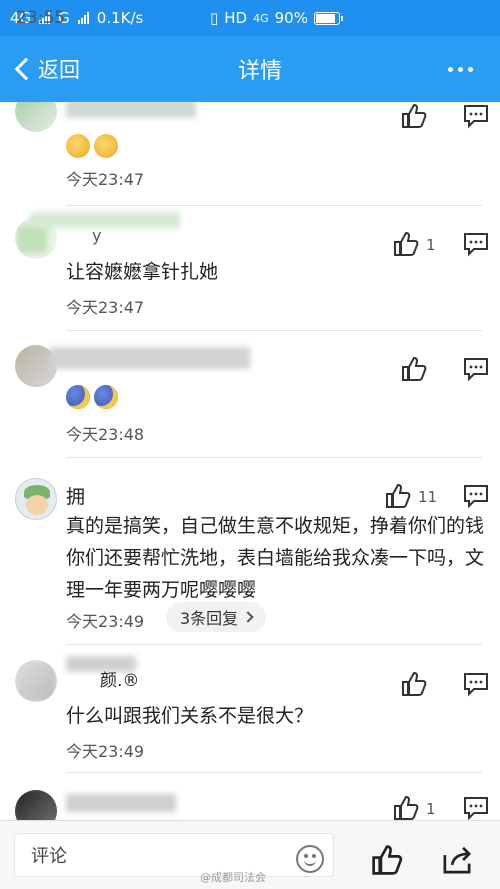  Describe the element at coordinates (328, 18) in the screenshot. I see `battery-icon` at that location.